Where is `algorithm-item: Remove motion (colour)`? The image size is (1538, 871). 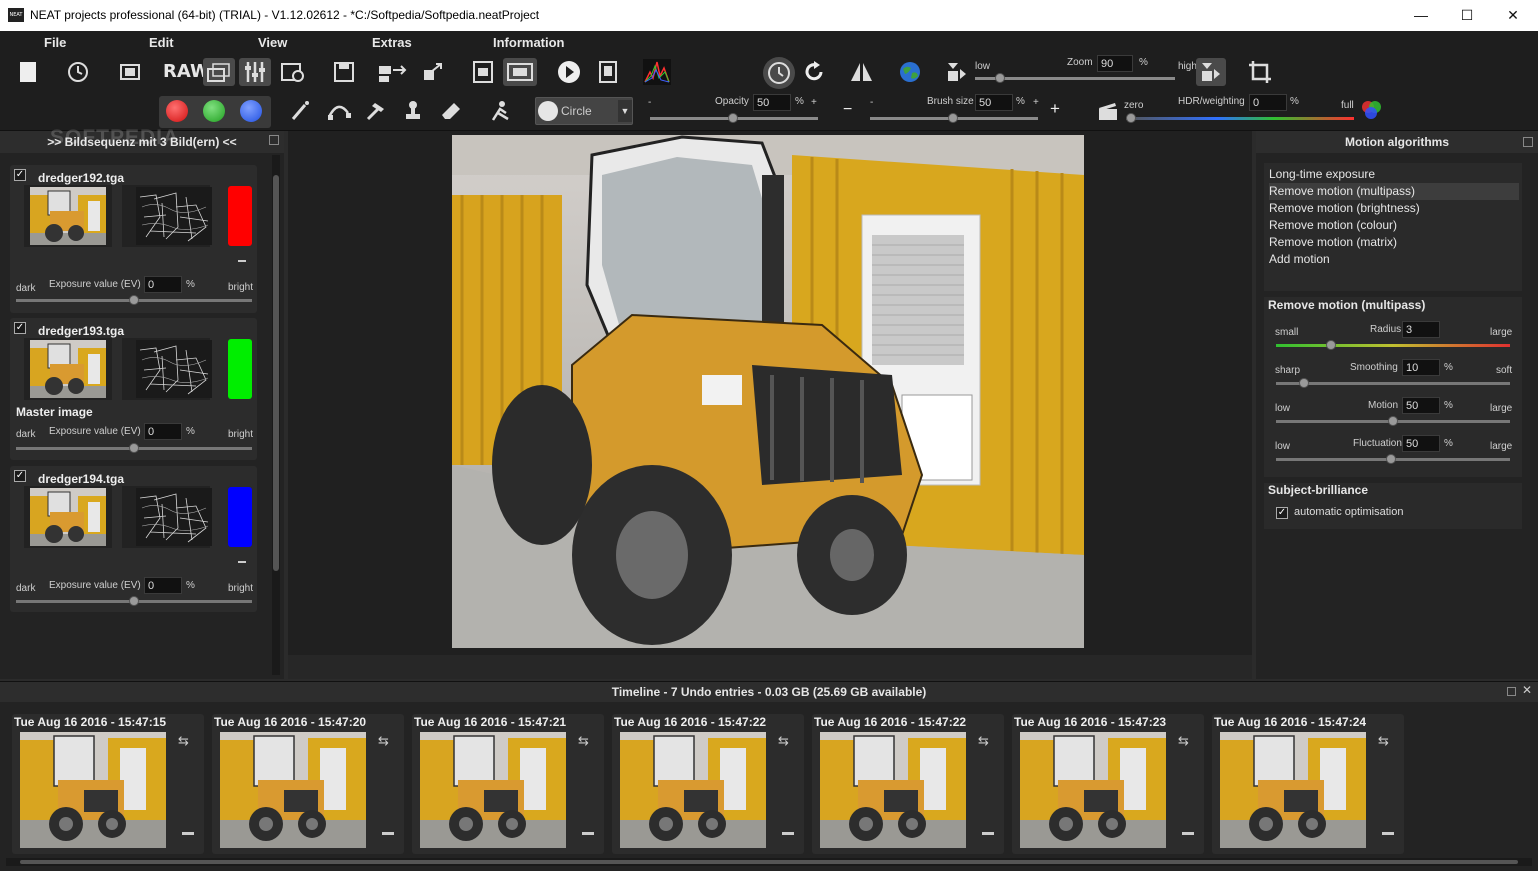
algorithm-item: Remove motion (colour) is located at coordinates (1394, 225).